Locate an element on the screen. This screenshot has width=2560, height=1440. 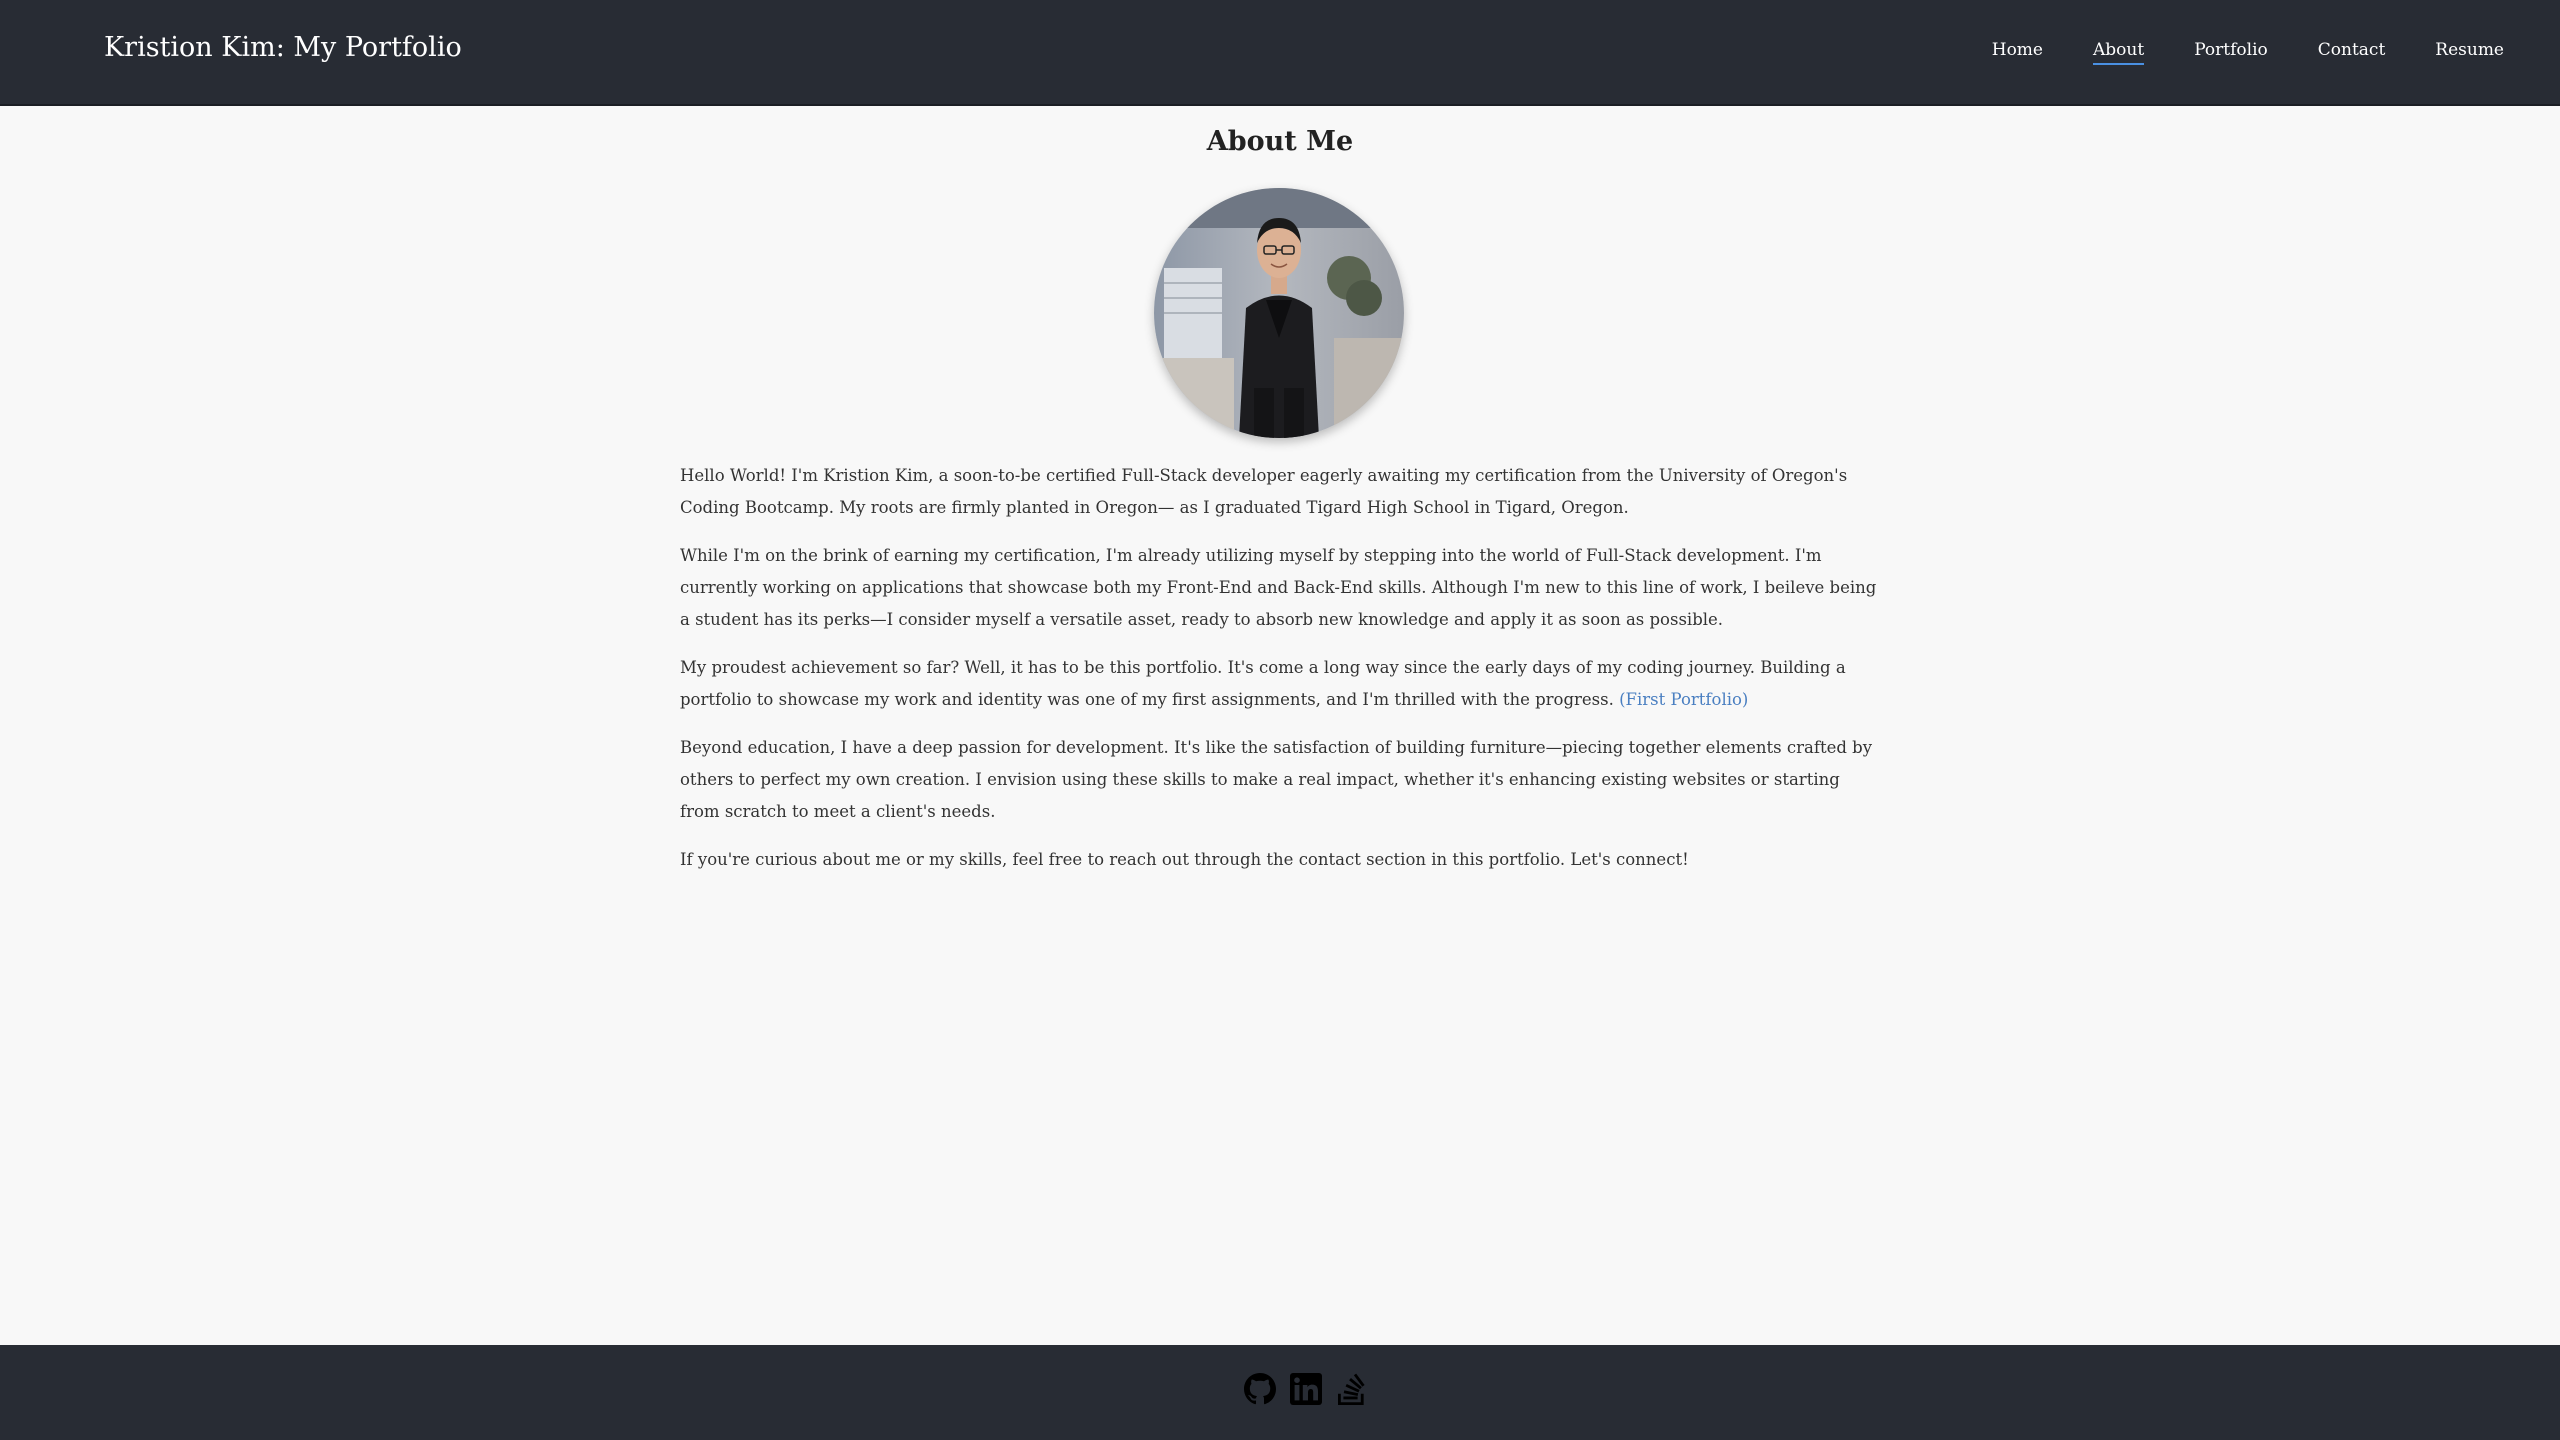
nav-link-contact: Contact is located at coordinates (2352, 52).